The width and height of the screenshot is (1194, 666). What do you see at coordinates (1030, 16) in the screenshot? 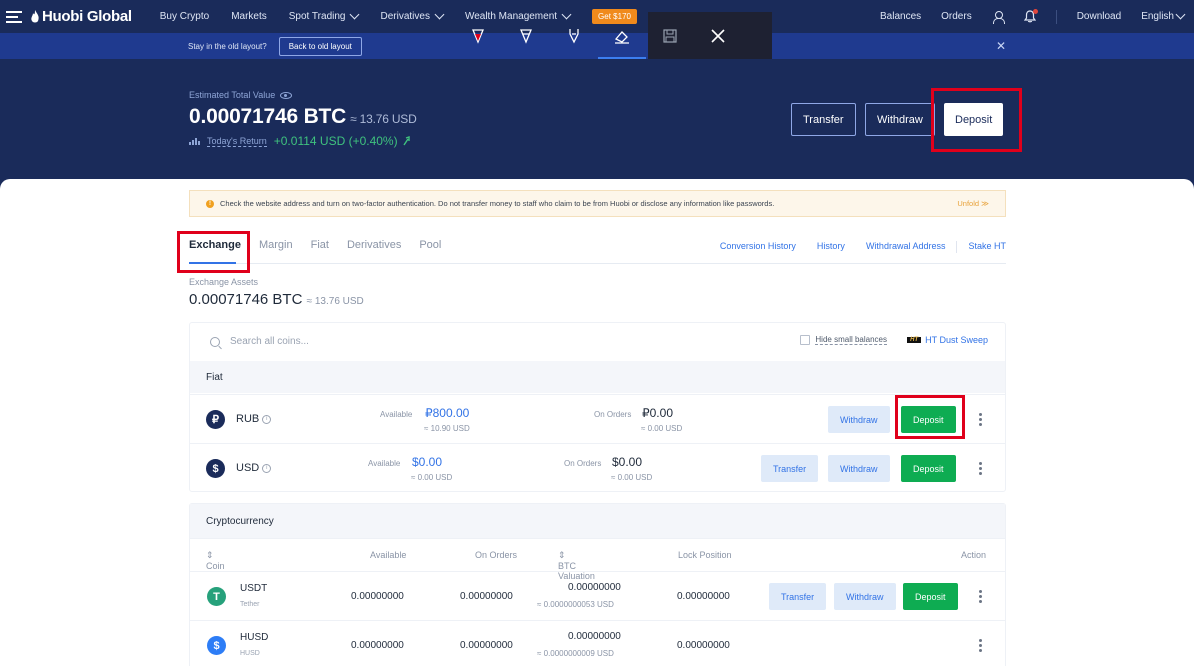
I see `bell-icon` at bounding box center [1030, 16].